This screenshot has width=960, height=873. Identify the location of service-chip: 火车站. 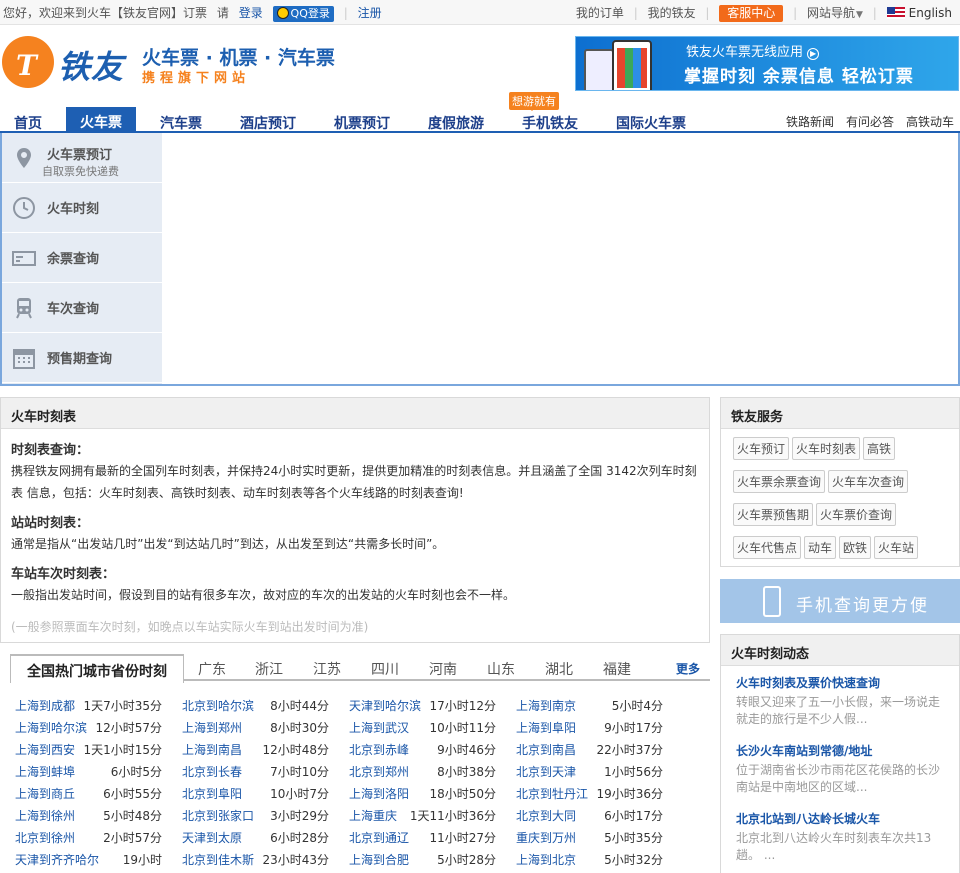
(896, 547).